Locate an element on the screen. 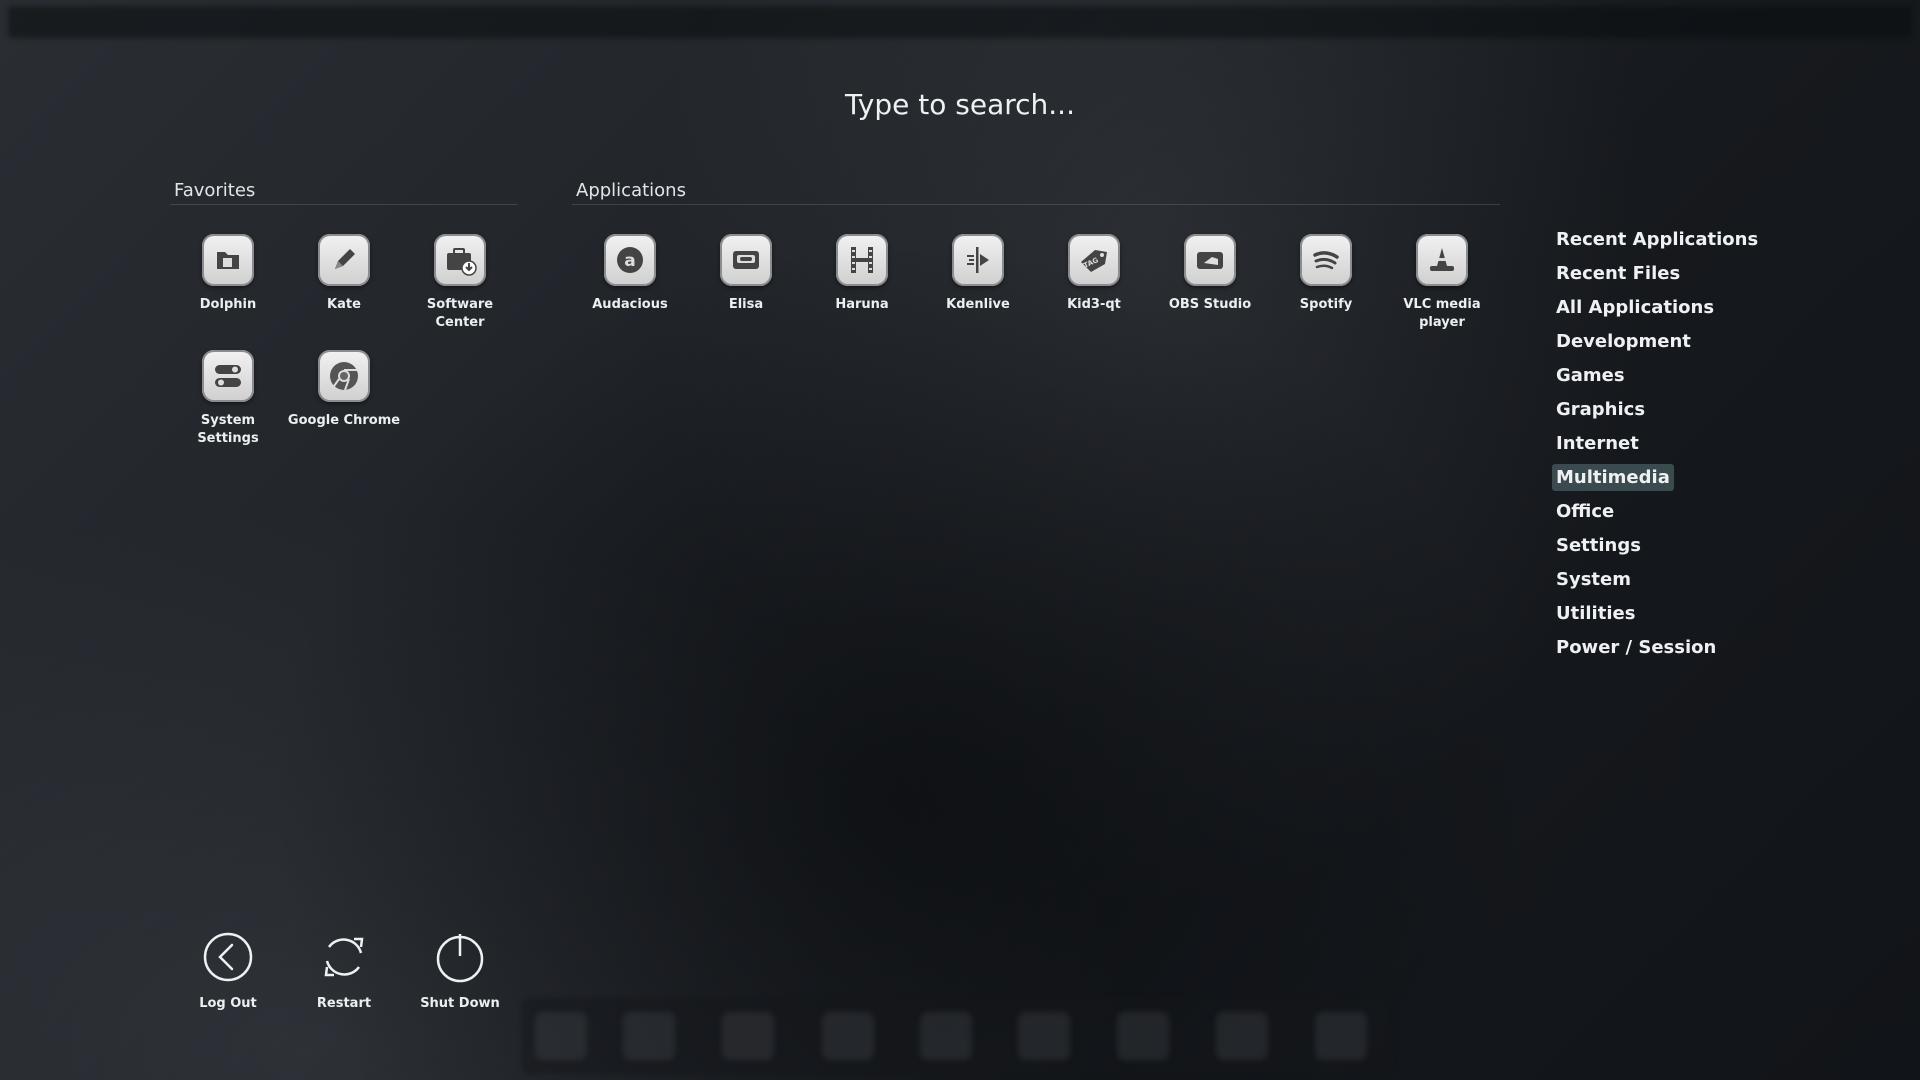 The height and width of the screenshot is (1080, 1920). app-label: OBS Studio is located at coordinates (1210, 304).